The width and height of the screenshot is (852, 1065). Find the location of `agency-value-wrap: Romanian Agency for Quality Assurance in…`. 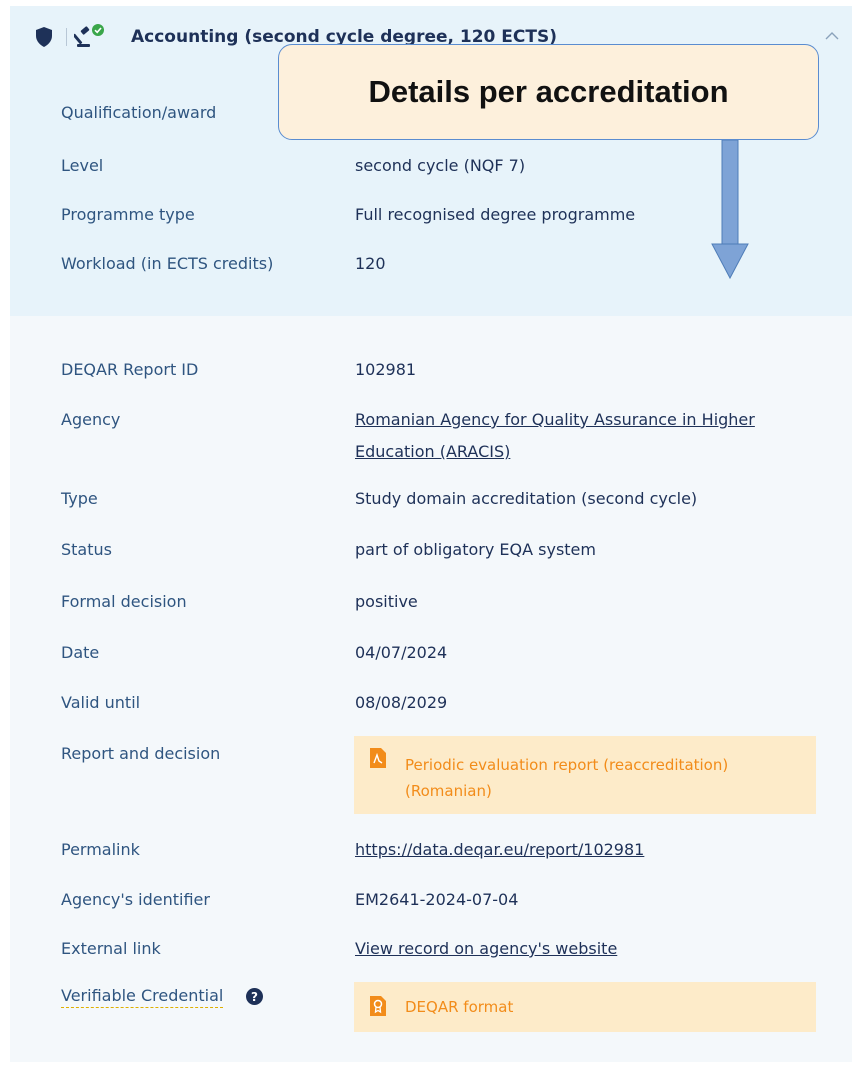

agency-value-wrap: Romanian Agency for Quality Assurance in… is located at coordinates (580, 436).